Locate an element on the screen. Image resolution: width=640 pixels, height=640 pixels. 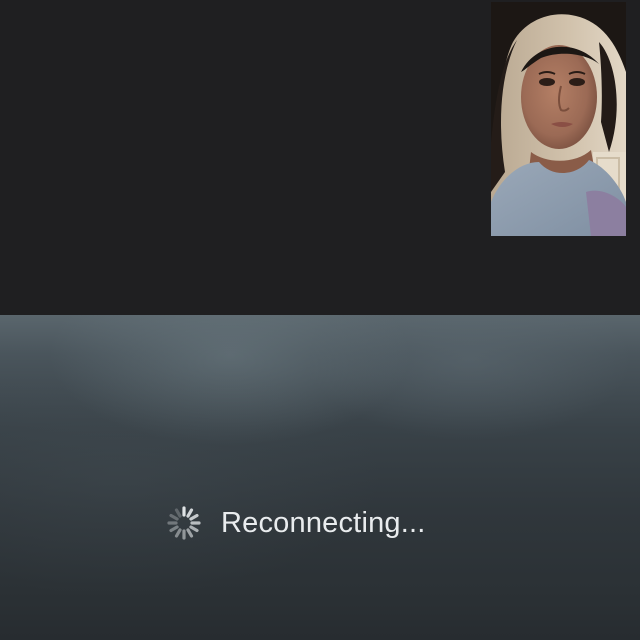
self-view-camera-feed is located at coordinates (558, 119).